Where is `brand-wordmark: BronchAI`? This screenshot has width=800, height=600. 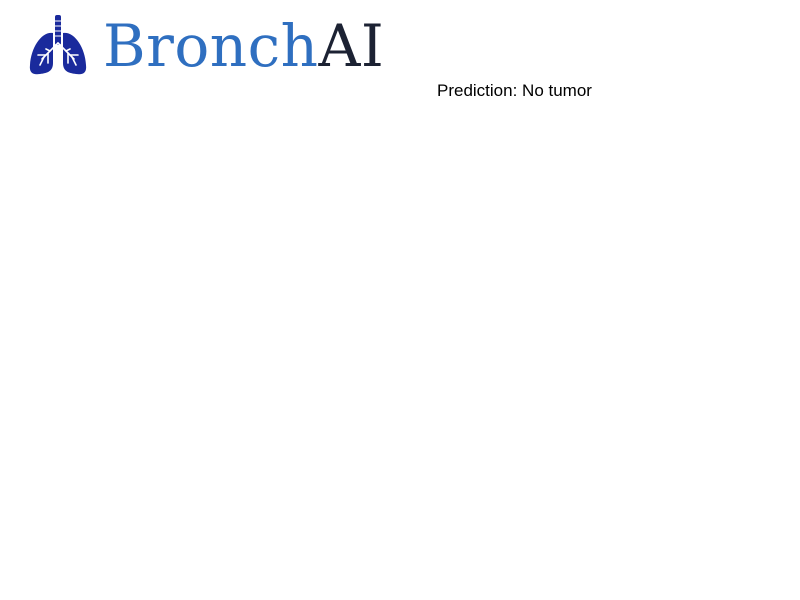 brand-wordmark: BronchAI is located at coordinates (243, 46).